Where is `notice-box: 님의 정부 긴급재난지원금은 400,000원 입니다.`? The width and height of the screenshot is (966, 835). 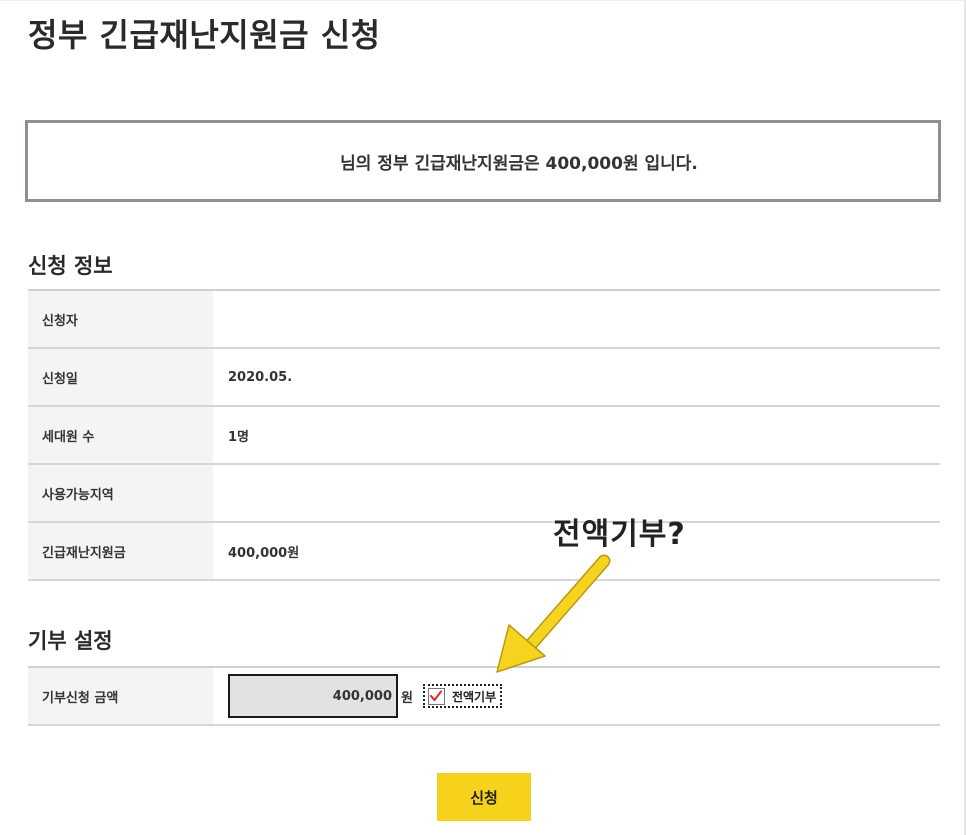 notice-box: 님의 정부 긴급재난지원금은 400,000원 입니다. is located at coordinates (483, 161).